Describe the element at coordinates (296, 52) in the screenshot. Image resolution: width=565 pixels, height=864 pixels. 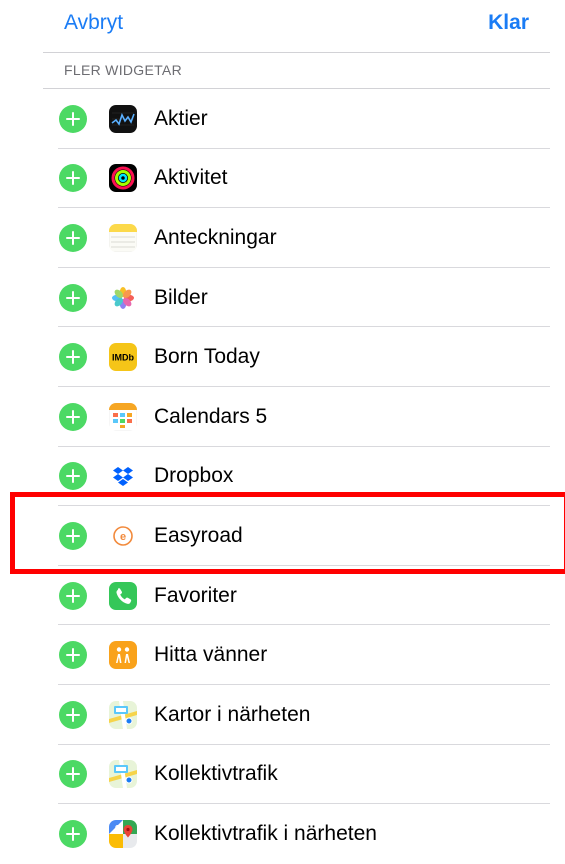
I see `nav-divider` at that location.